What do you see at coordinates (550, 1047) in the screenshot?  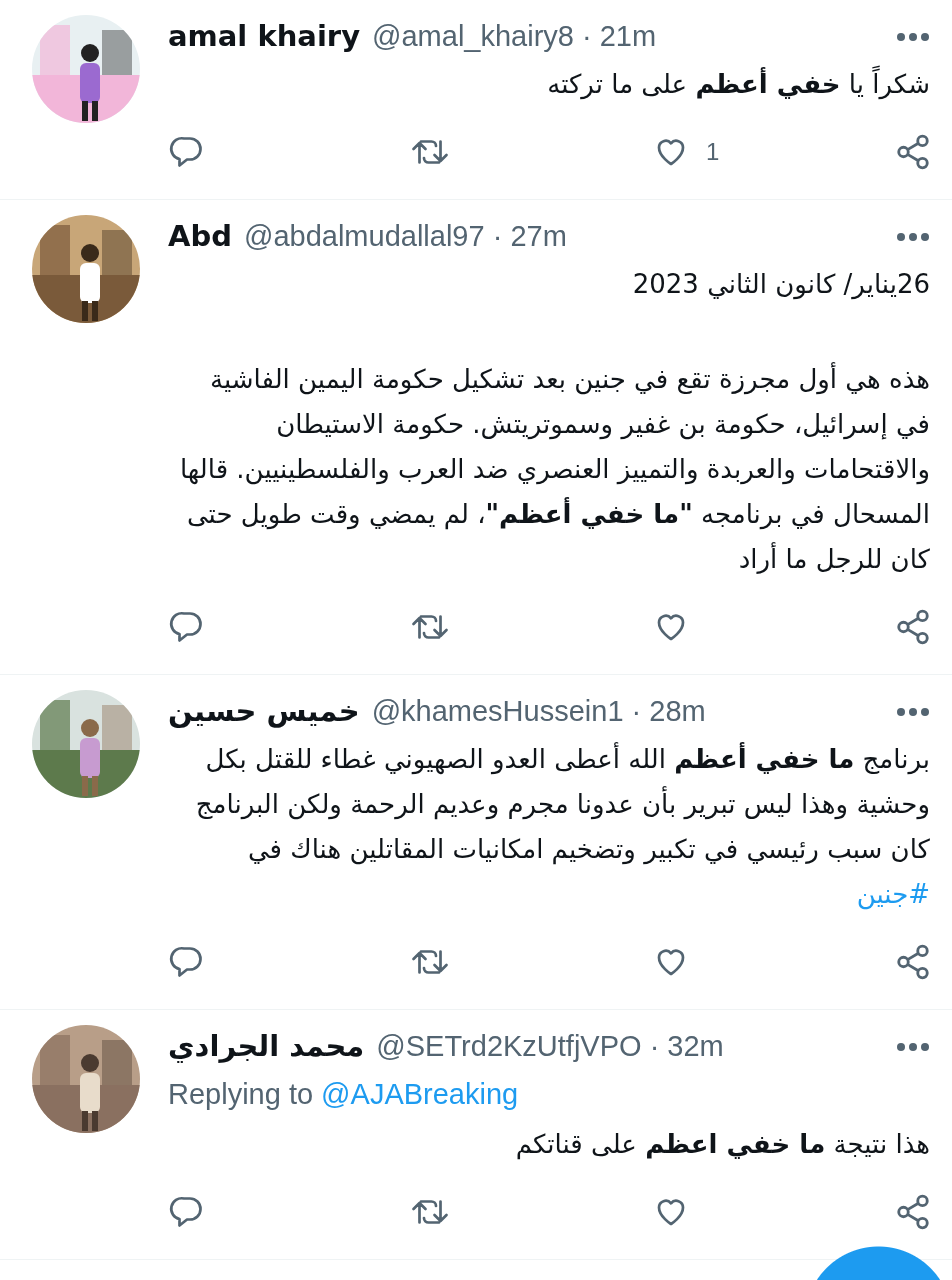 I see `handle-and-time: @SETrd2KzUtfjVPO · 32m` at bounding box center [550, 1047].